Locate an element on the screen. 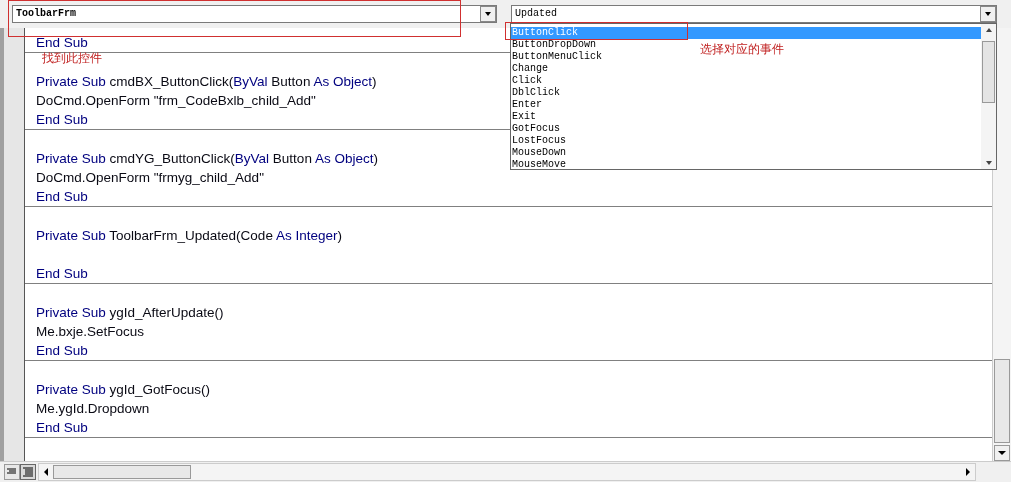 Image resolution: width=1011 pixels, height=482 pixels. event-list-item: GotFocus is located at coordinates (535, 129).